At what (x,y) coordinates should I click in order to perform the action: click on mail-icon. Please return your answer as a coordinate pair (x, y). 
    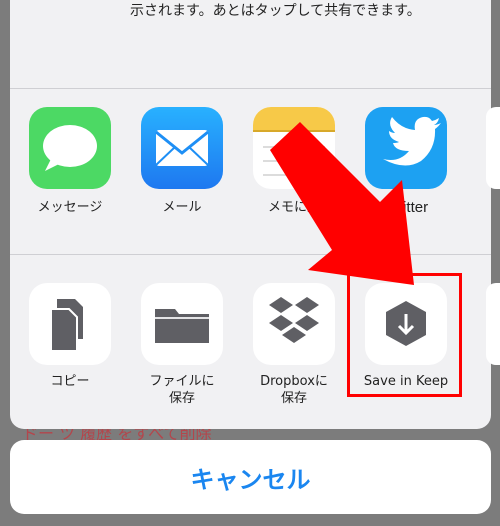
    Looking at the image, I should click on (182, 148).